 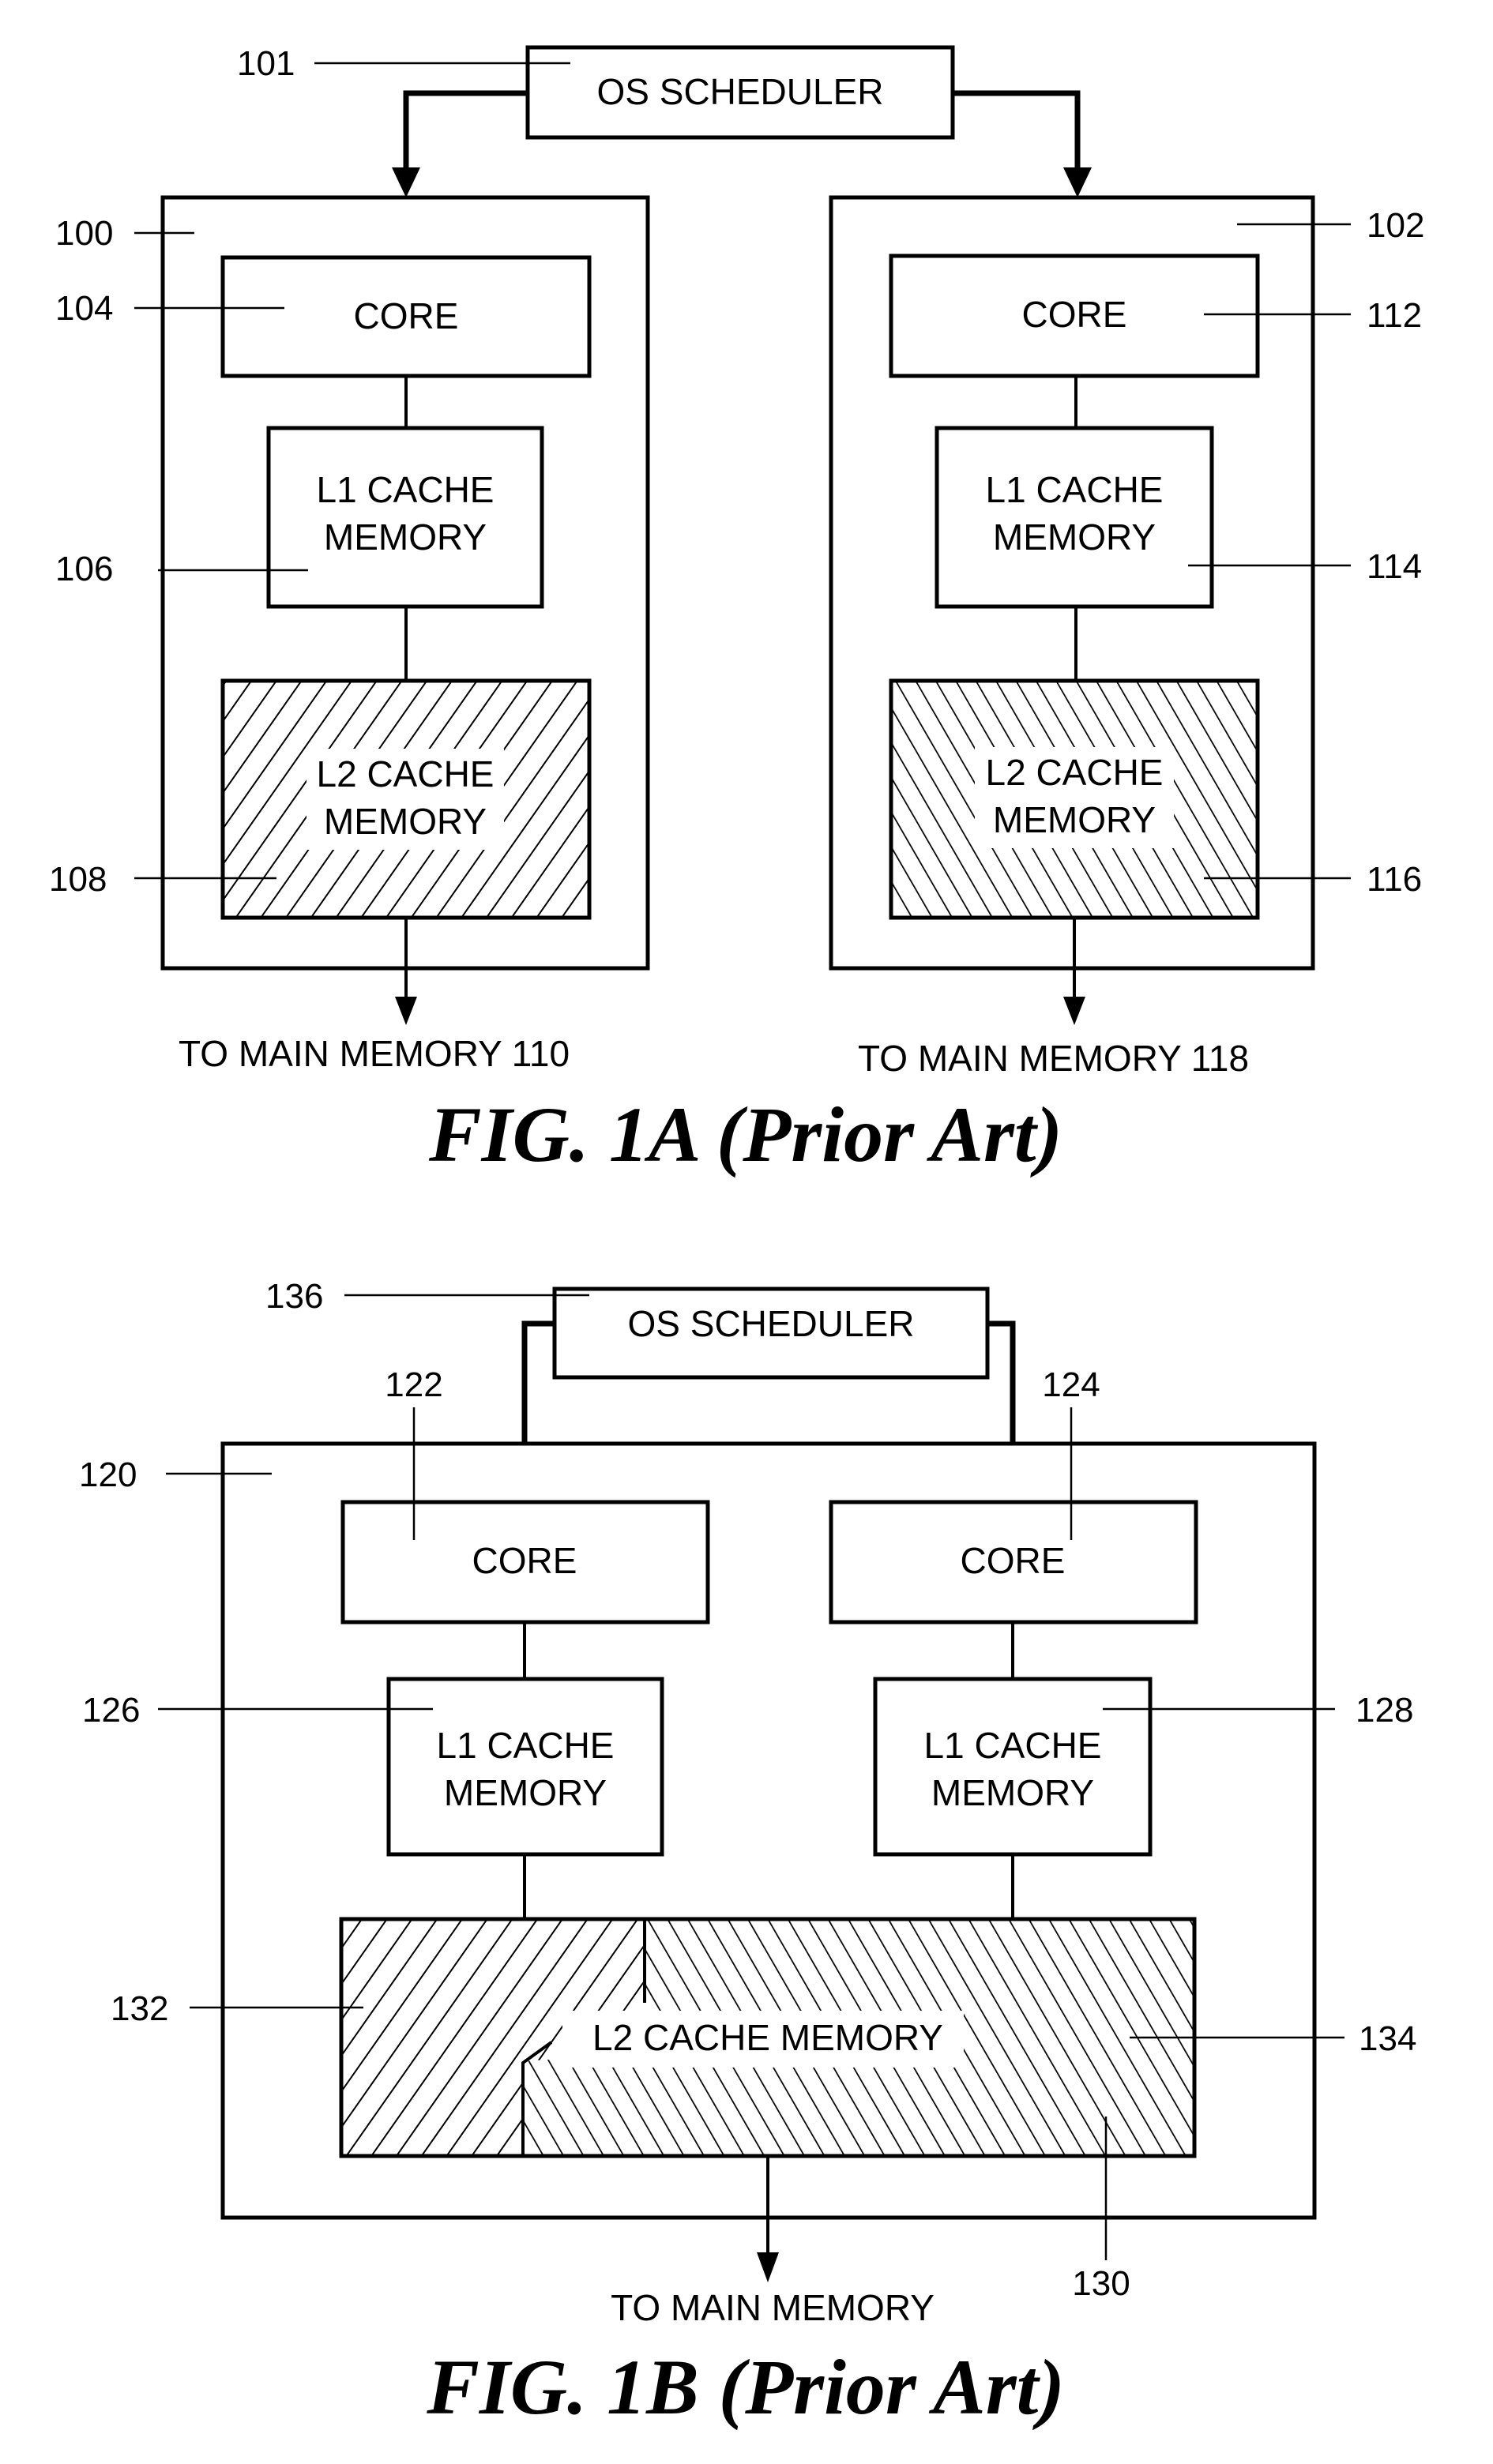 What do you see at coordinates (108, 1474) in the screenshot?
I see `ref-label: 120` at bounding box center [108, 1474].